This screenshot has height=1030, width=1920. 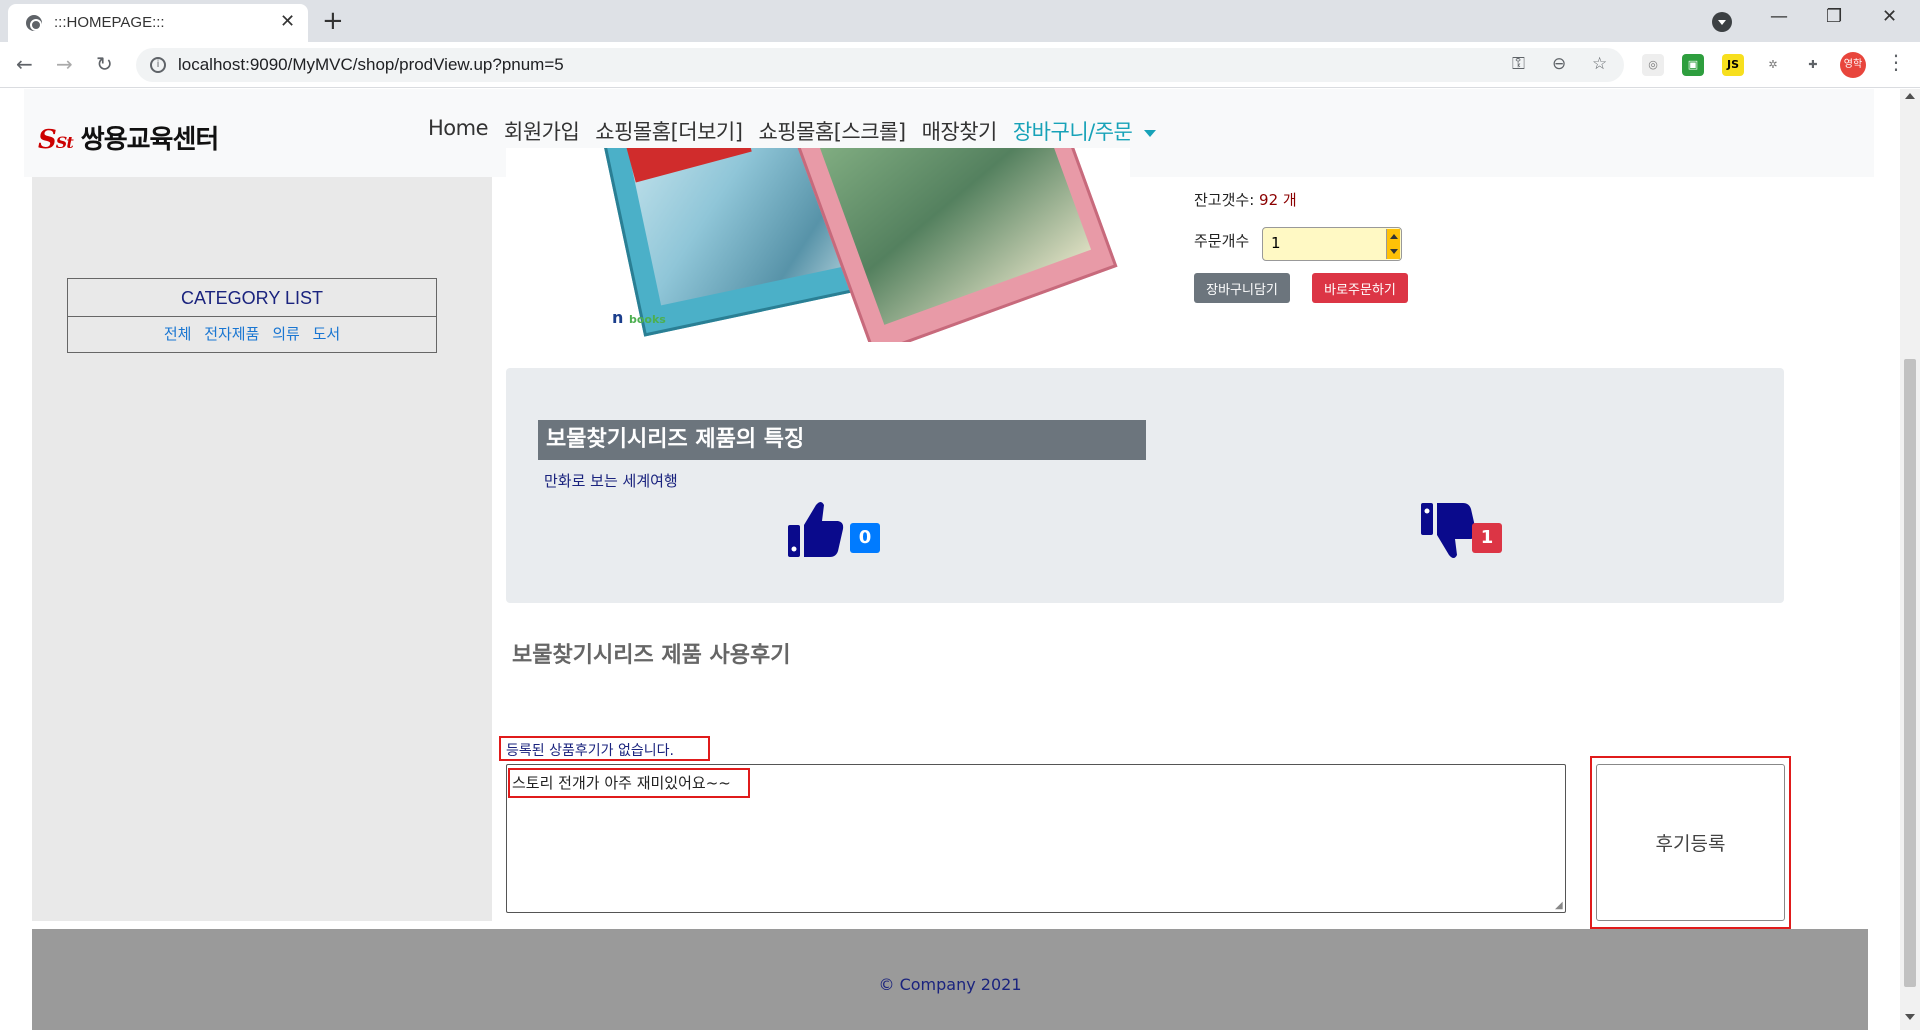 What do you see at coordinates (1690, 842) in the screenshot?
I see `submit-review-button: 후기등록` at bounding box center [1690, 842].